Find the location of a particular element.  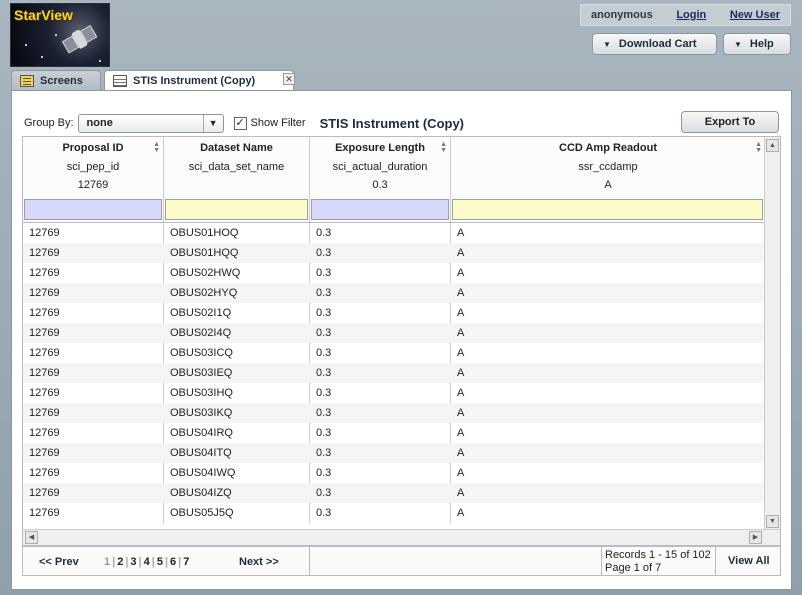

page-numbers: 1 | 2 | 3 | 4 | 5 | 6 | 7 is located at coordinates (146, 562).